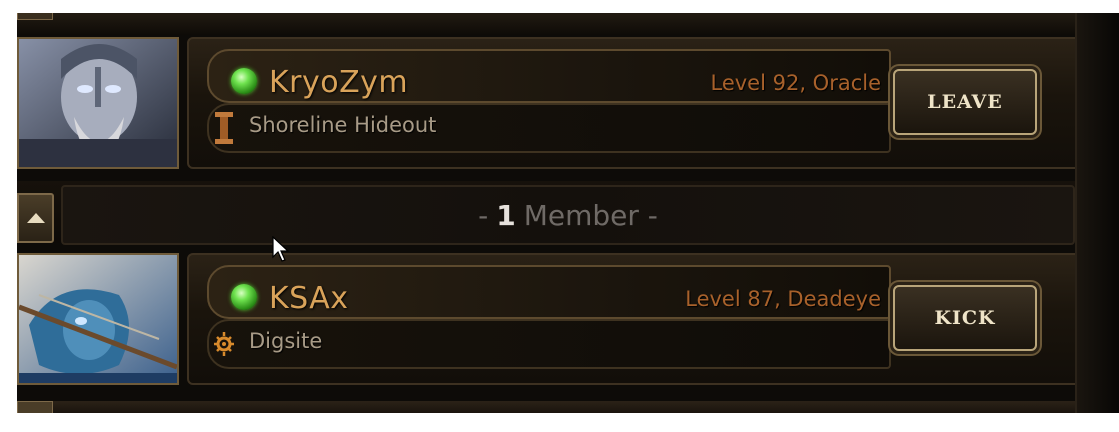 The height and width of the screenshot is (432, 1119). What do you see at coordinates (224, 128) in the screenshot?
I see `hideout-pillar-icon` at bounding box center [224, 128].